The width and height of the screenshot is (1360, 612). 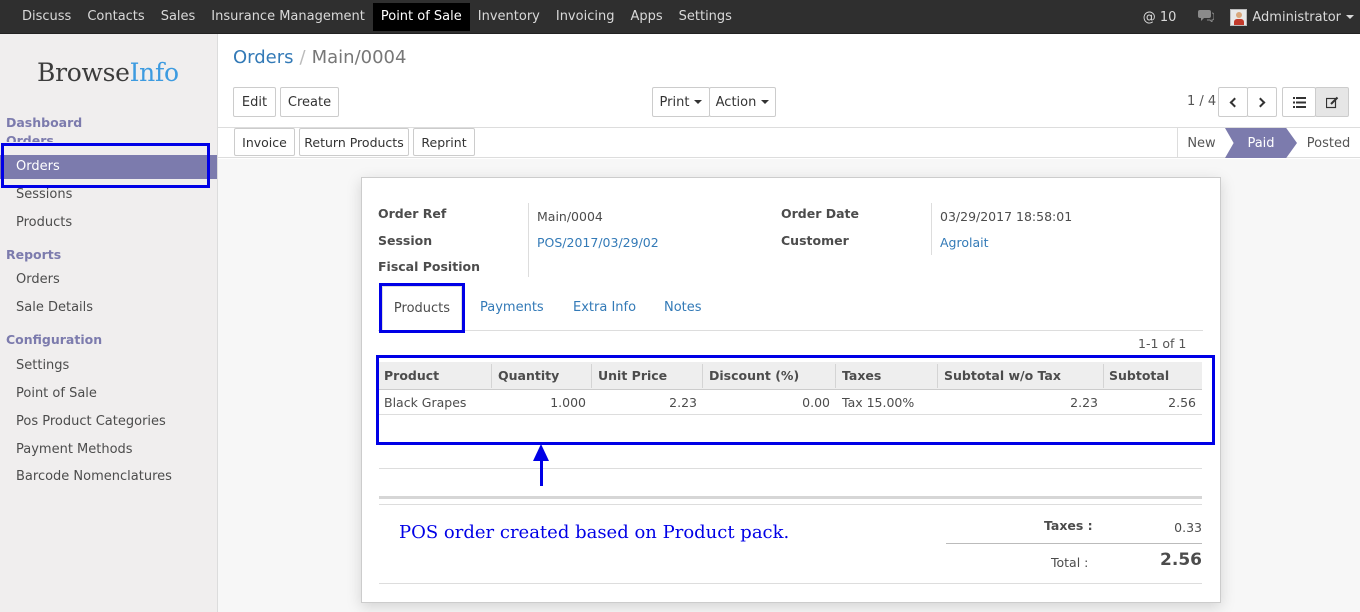 I want to click on invoice-button: Invoice, so click(x=264, y=142).